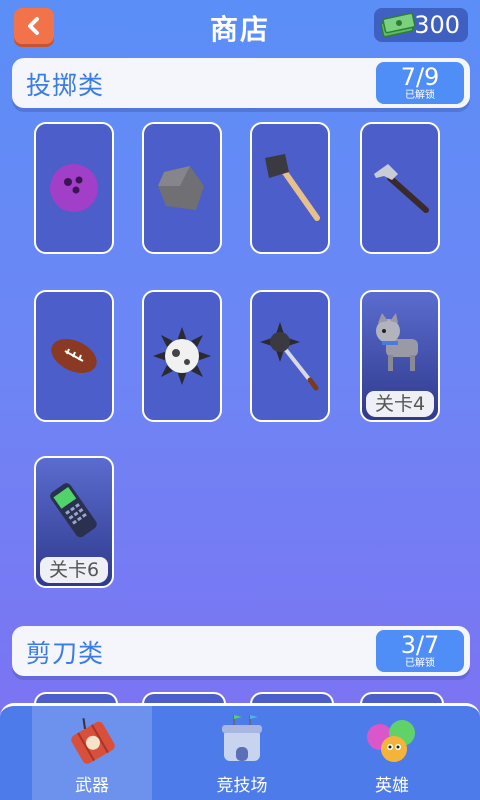 The height and width of the screenshot is (800, 480). Describe the element at coordinates (400, 404) in the screenshot. I see `level-requirement-badge: 关卡4` at that location.